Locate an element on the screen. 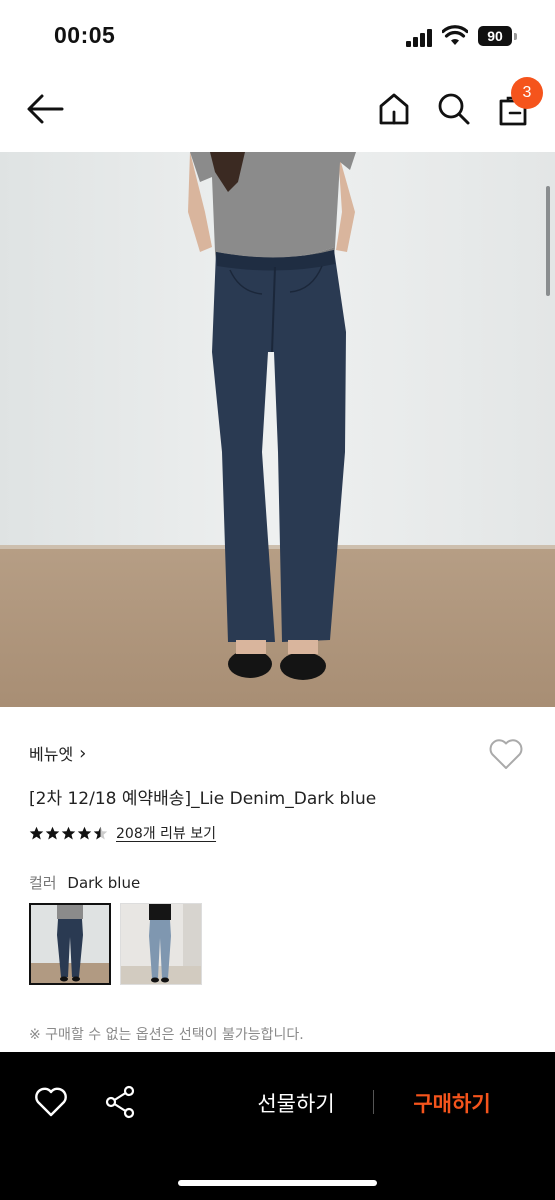  brand-name: 베뉴엣 is located at coordinates (51, 754).